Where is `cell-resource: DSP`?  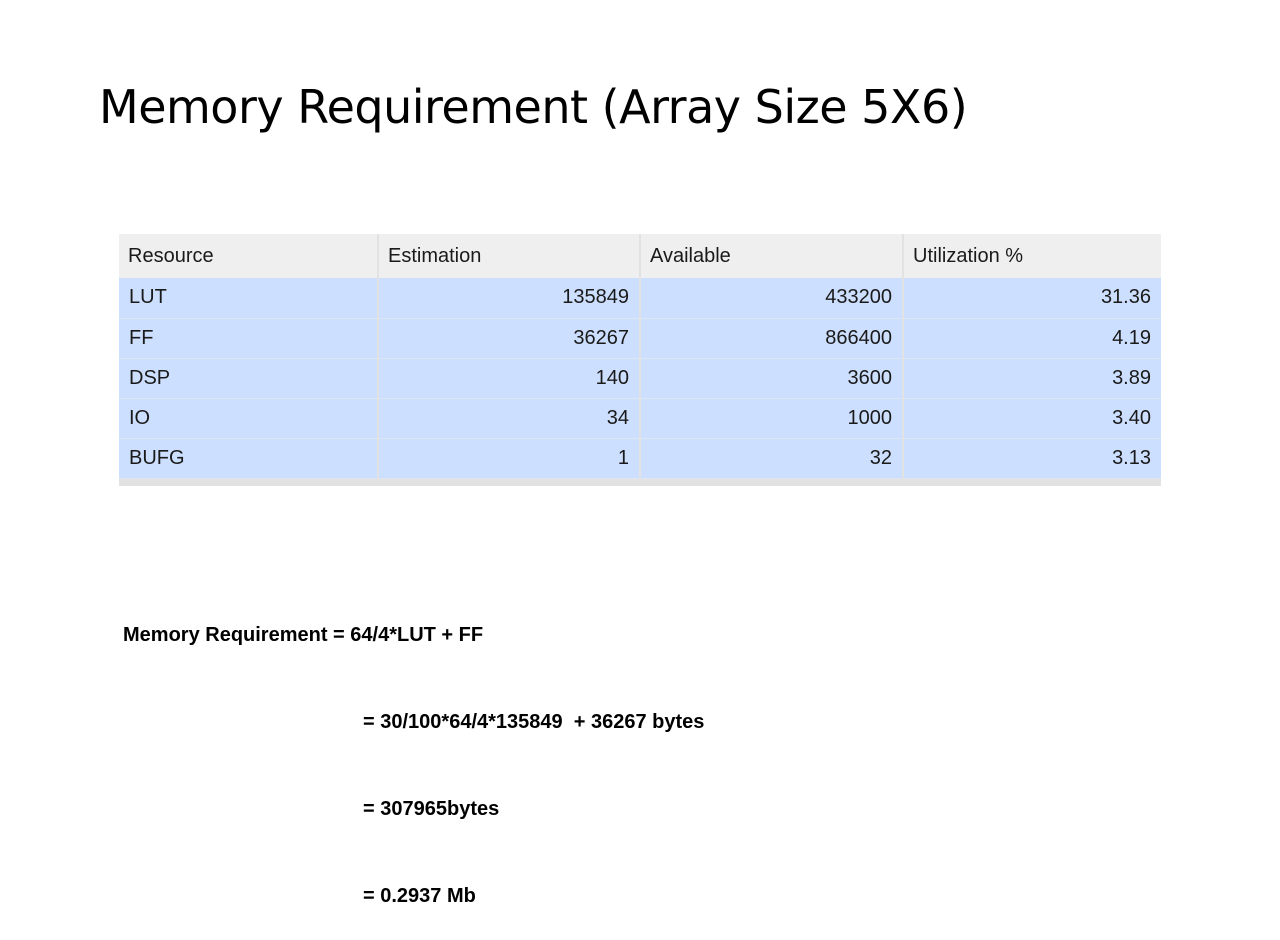 cell-resource: DSP is located at coordinates (249, 378).